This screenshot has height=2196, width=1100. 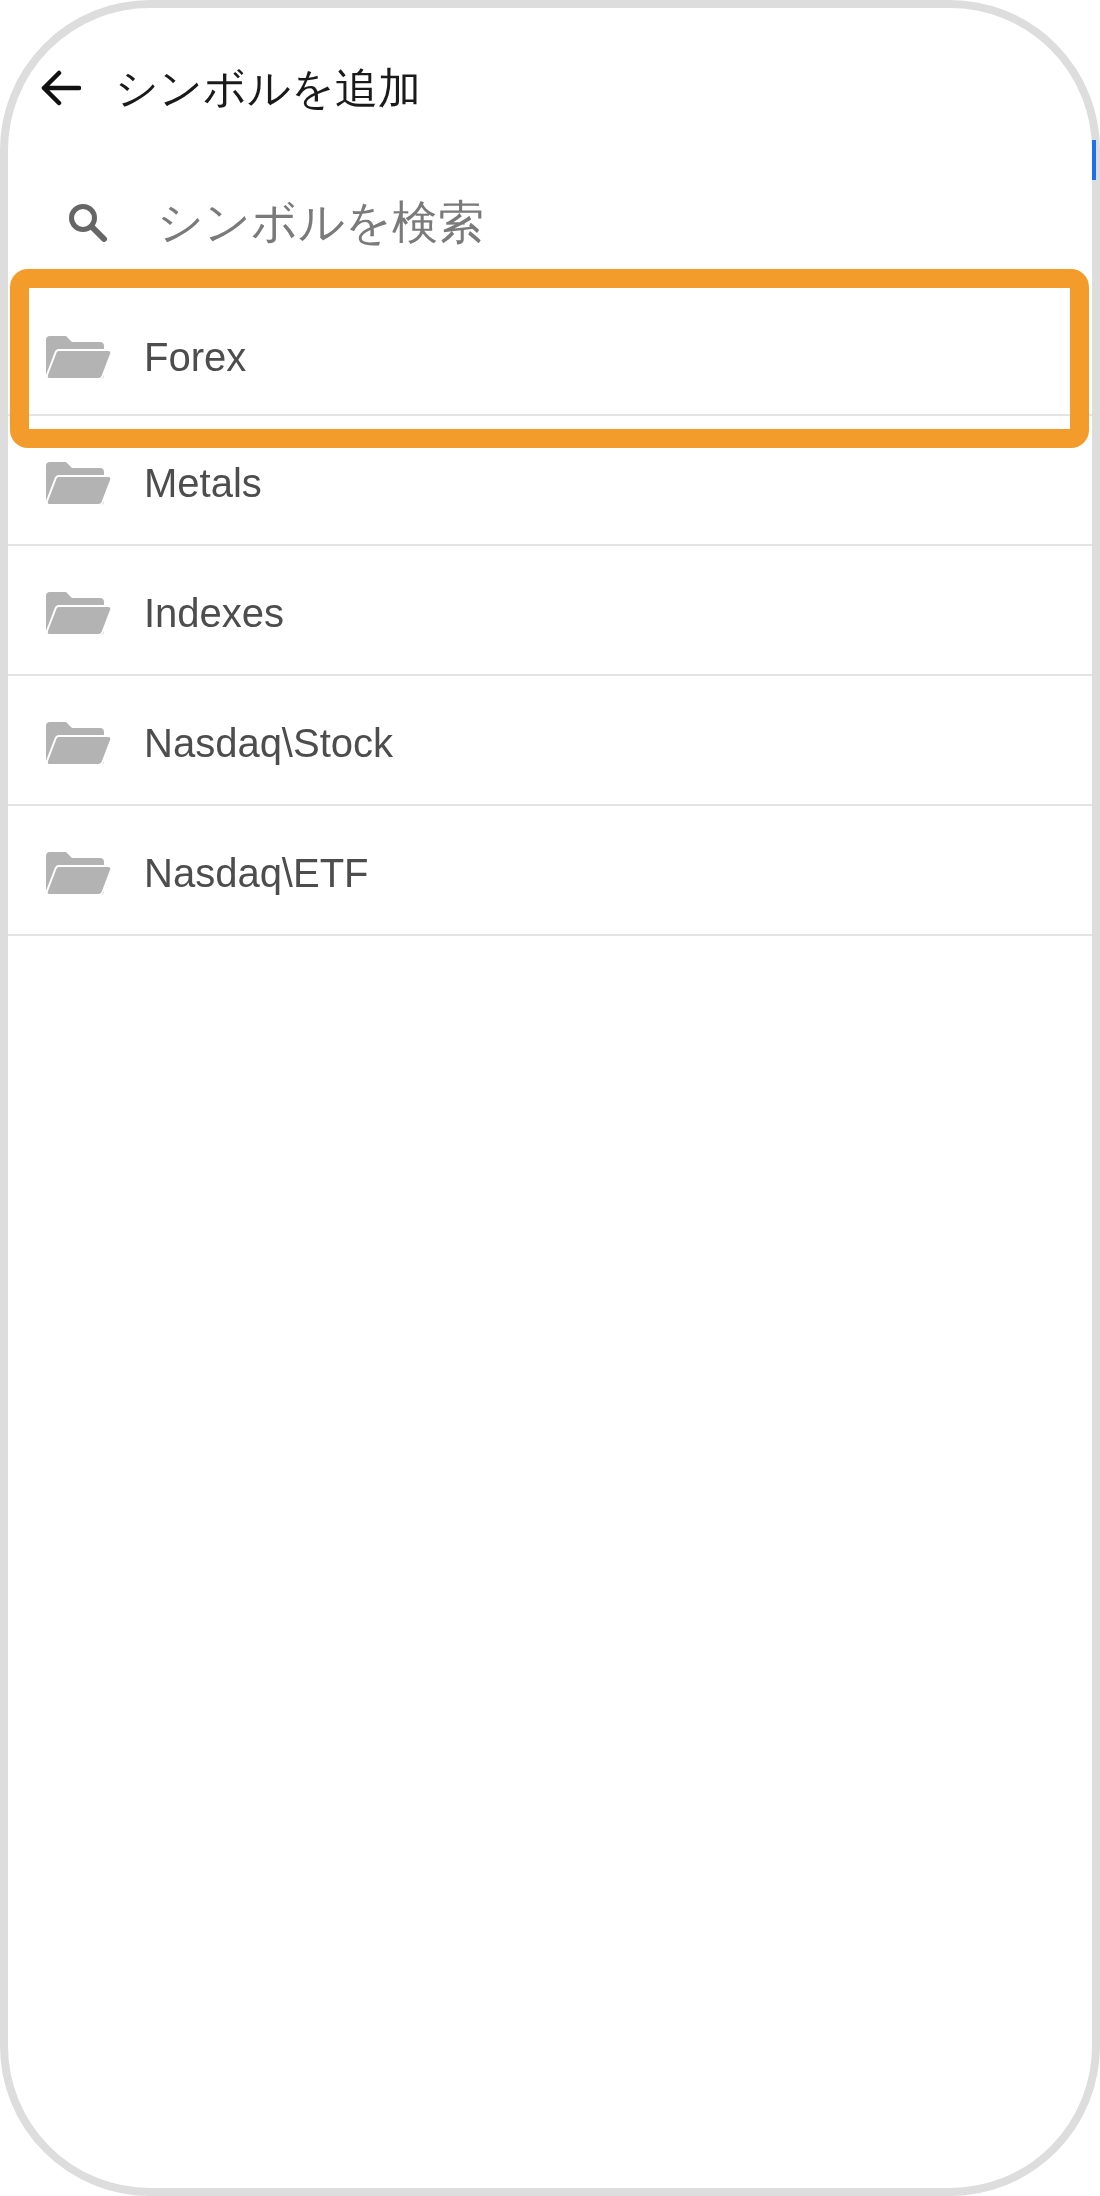 What do you see at coordinates (550, 480) in the screenshot?
I see `folder-item: Metals` at bounding box center [550, 480].